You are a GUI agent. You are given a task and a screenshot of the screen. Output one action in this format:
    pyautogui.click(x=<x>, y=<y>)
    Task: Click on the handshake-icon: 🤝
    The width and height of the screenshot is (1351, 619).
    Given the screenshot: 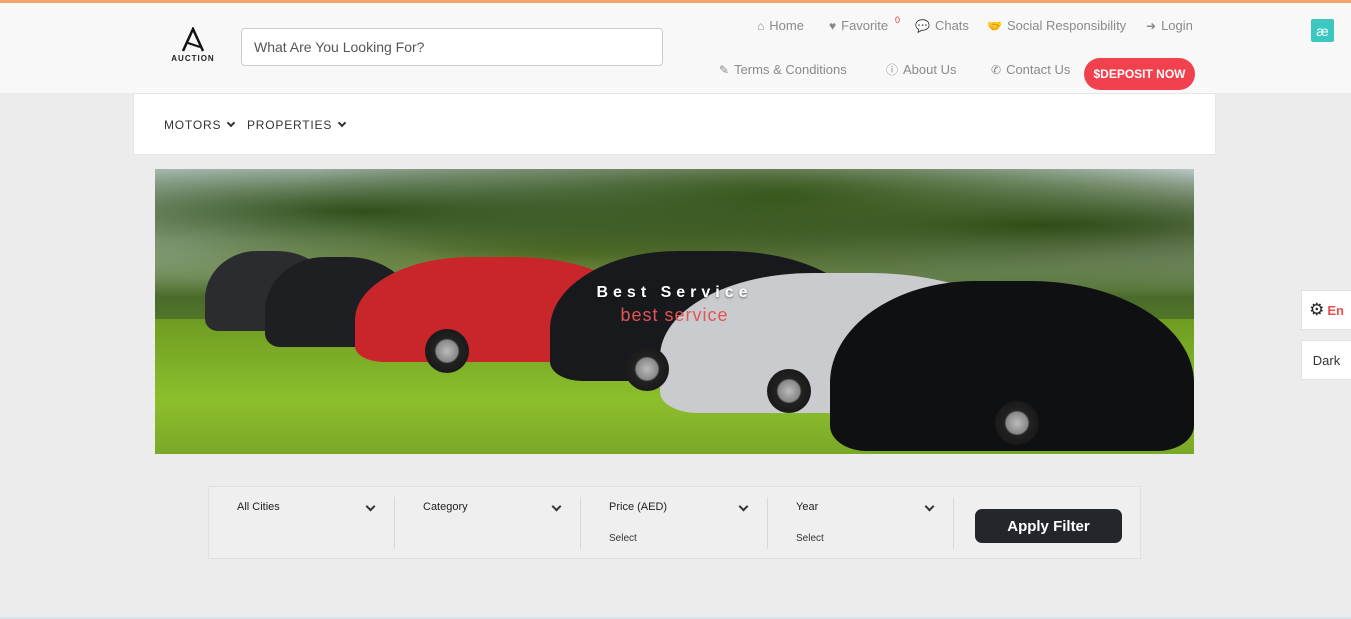 What is the action you would take?
    pyautogui.click(x=994, y=25)
    